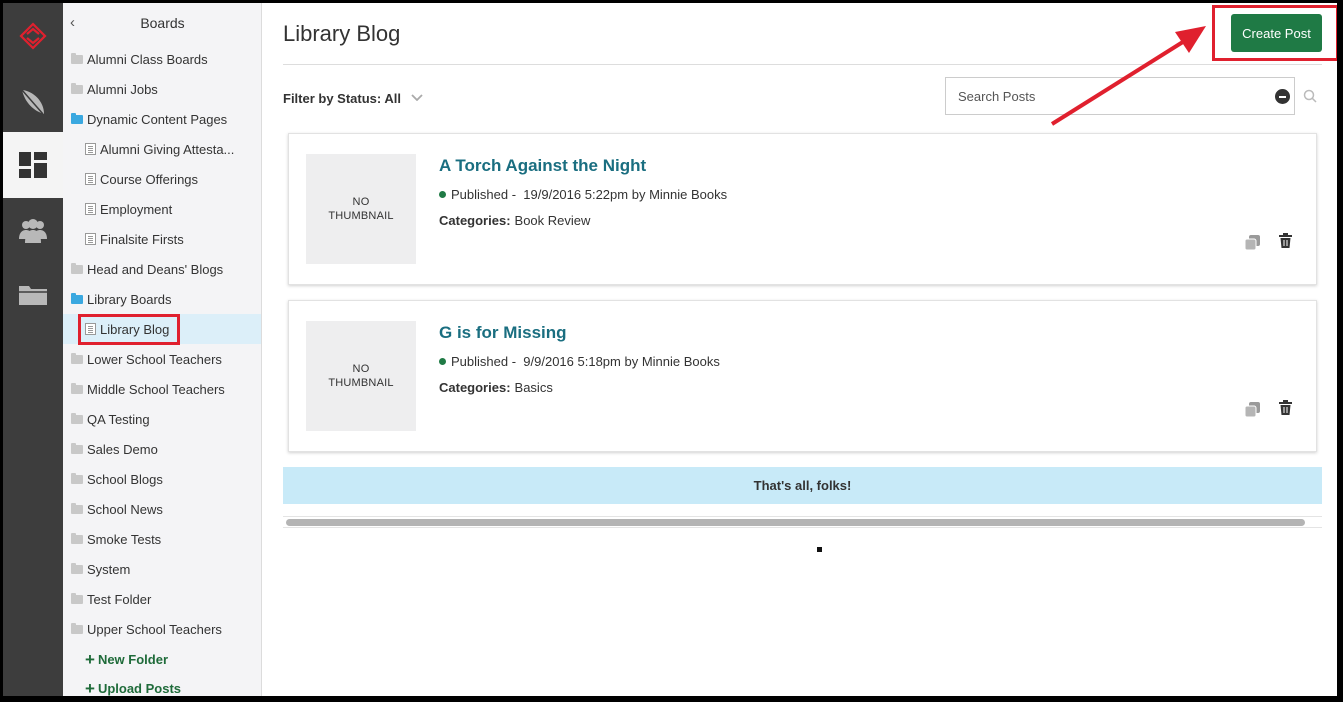 The width and height of the screenshot is (1343, 702). What do you see at coordinates (795, 522) in the screenshot?
I see `scrollbar-thumb` at bounding box center [795, 522].